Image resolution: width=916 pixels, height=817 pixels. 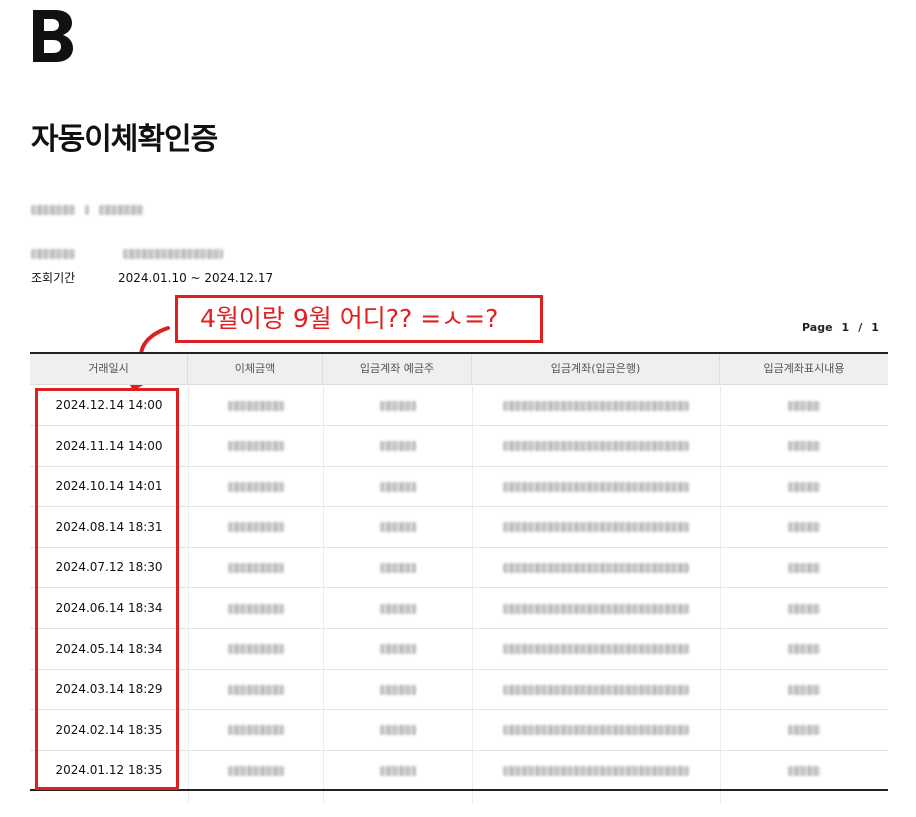 What do you see at coordinates (397, 369) in the screenshot?
I see `header-holder: 입금계좌 예금주` at bounding box center [397, 369].